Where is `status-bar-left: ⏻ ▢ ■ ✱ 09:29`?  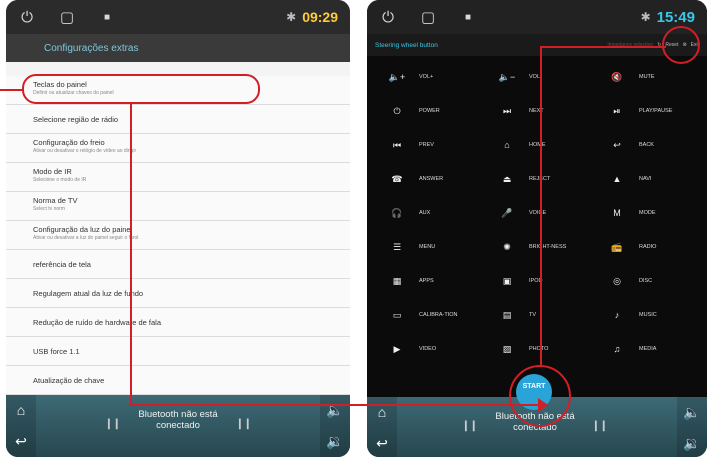
status-bar-left: ⏻ ▢ ■ ✱ 09:29 is located at coordinates (178, 17).